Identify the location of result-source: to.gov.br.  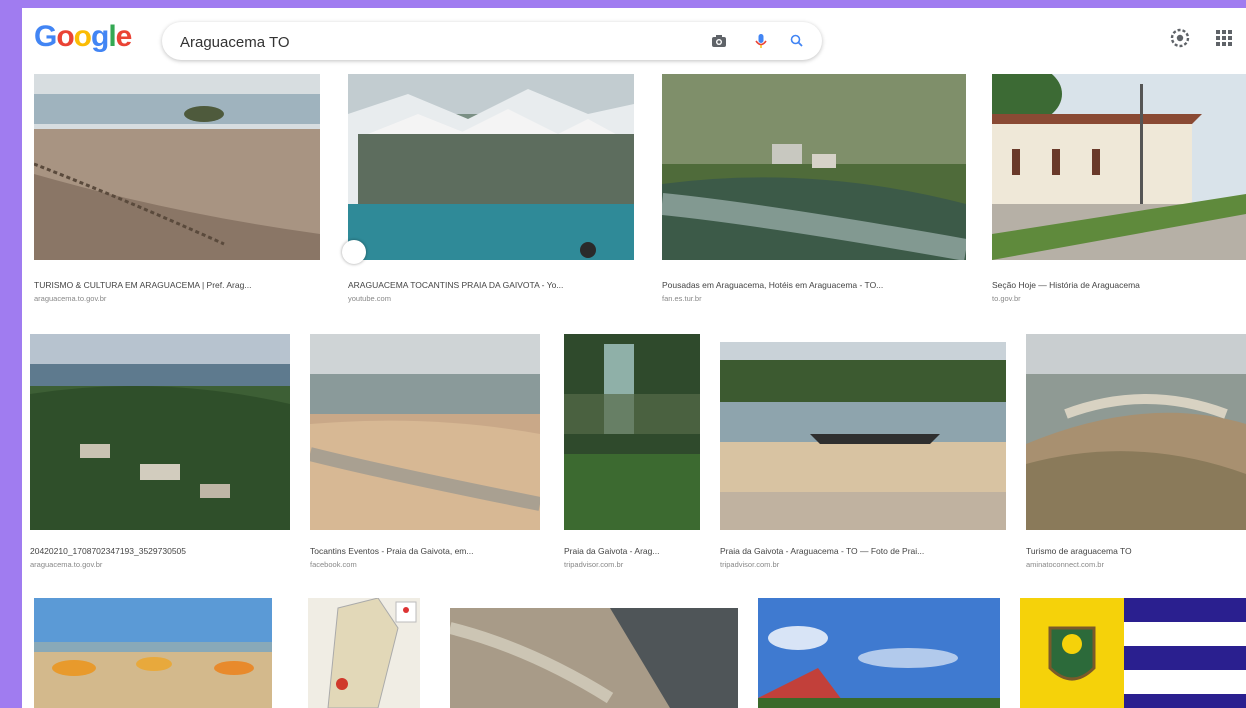
(1006, 298).